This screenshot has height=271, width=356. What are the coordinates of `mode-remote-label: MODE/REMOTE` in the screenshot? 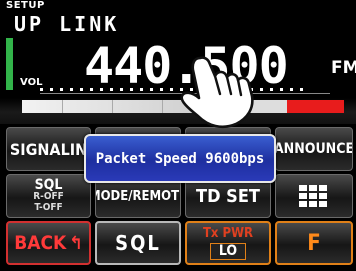 It's located at (138, 196).